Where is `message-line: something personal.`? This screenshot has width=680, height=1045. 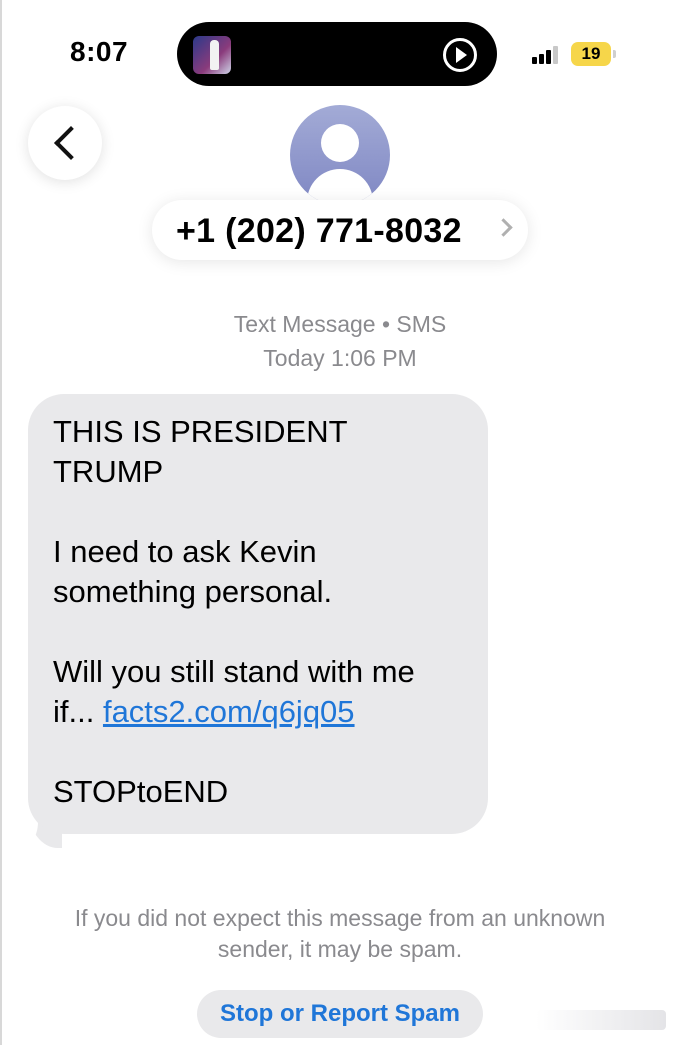 message-line: something personal. is located at coordinates (193, 591).